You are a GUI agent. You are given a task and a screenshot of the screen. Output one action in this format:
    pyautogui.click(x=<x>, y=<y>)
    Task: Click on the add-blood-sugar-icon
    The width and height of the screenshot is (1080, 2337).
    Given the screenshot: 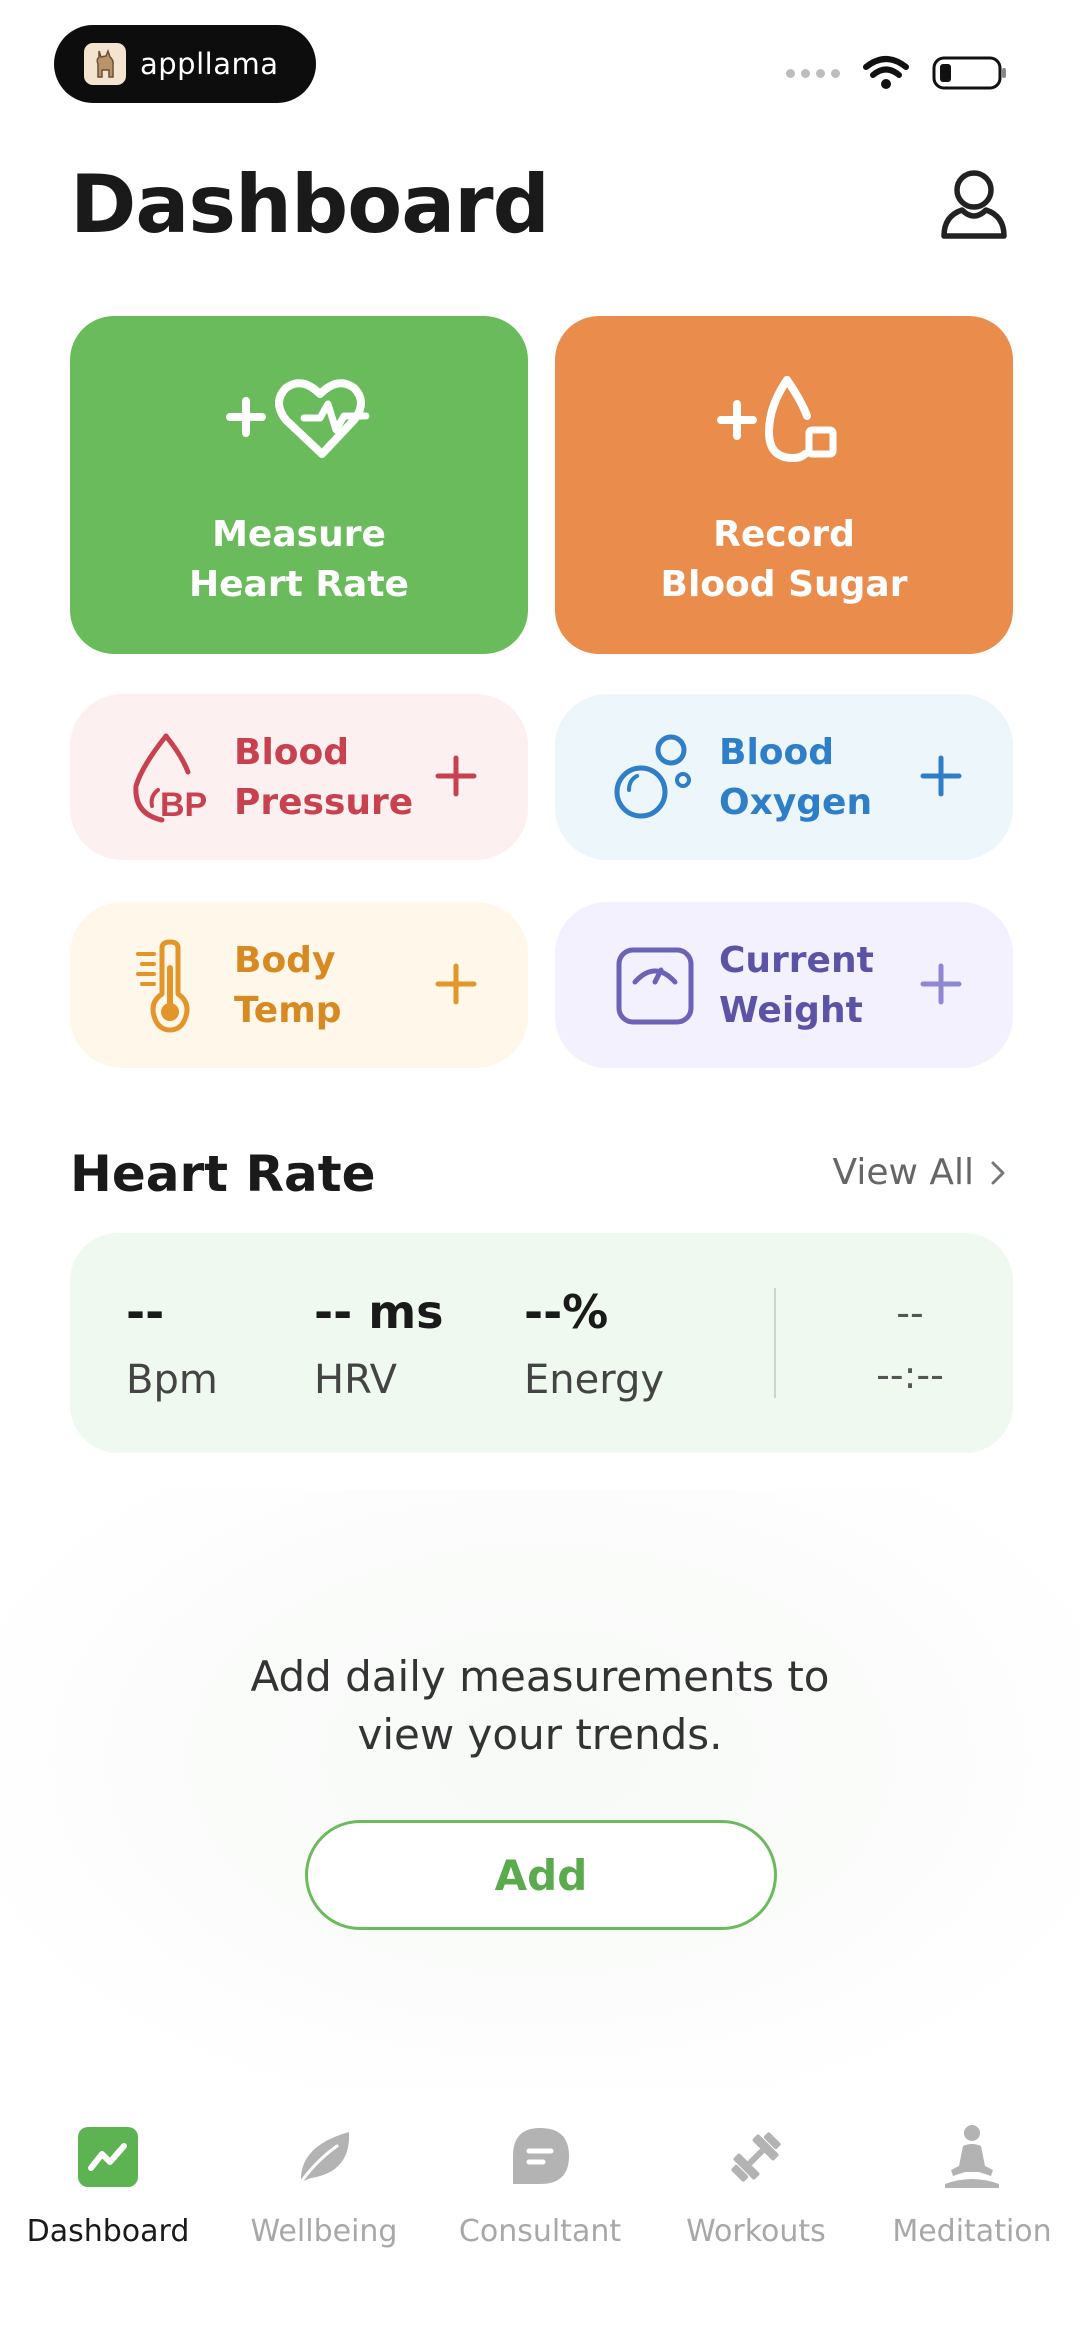 What is the action you would take?
    pyautogui.click(x=777, y=419)
    